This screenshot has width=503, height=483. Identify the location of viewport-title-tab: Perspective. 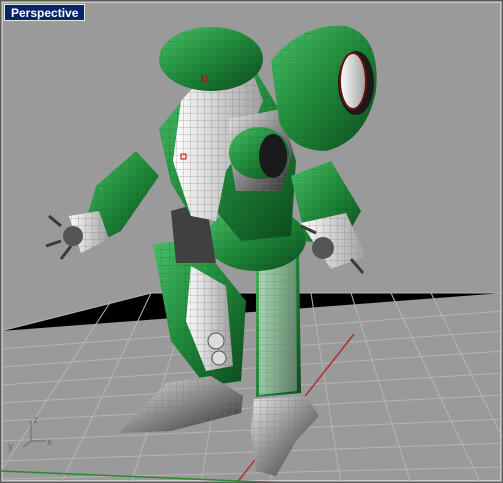
(45, 12).